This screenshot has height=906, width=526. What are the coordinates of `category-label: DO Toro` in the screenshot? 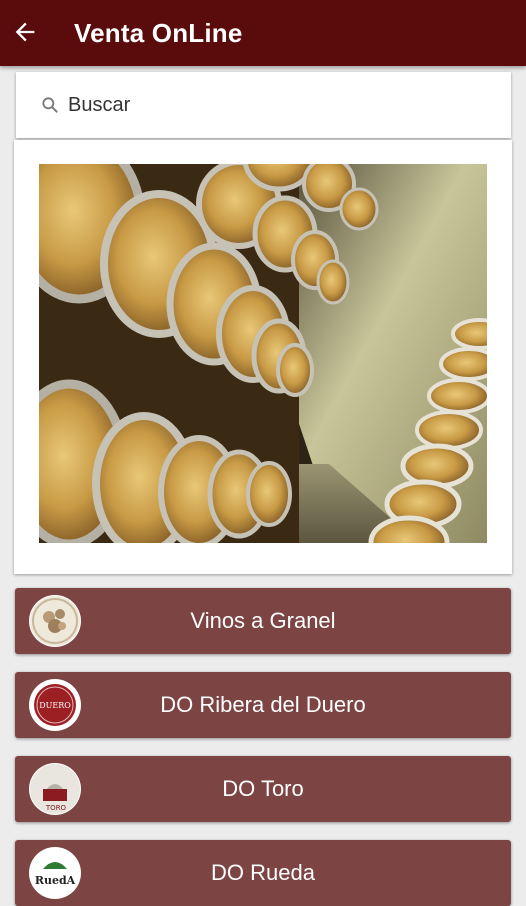 It's located at (263, 788).